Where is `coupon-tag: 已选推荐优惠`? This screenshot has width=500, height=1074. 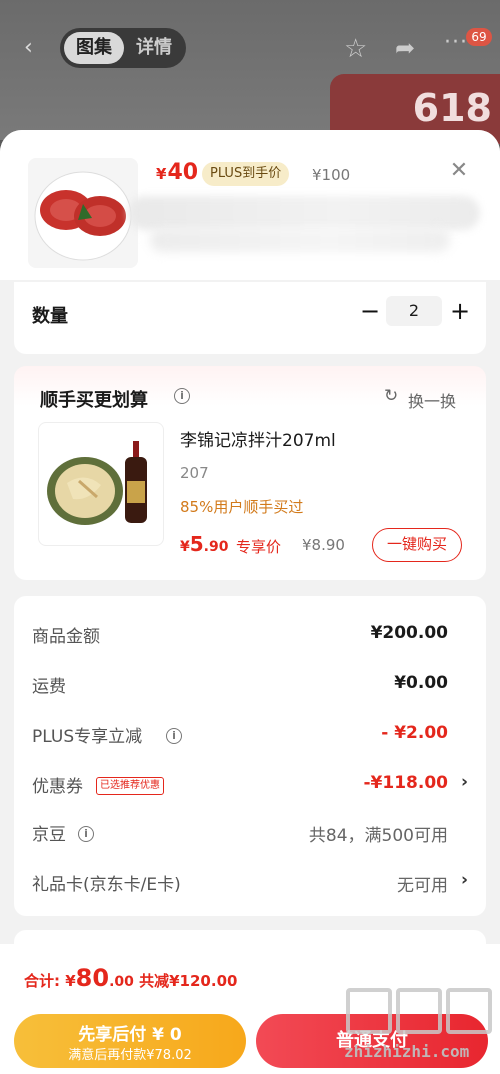
coupon-tag: 已选推荐优惠 is located at coordinates (130, 786).